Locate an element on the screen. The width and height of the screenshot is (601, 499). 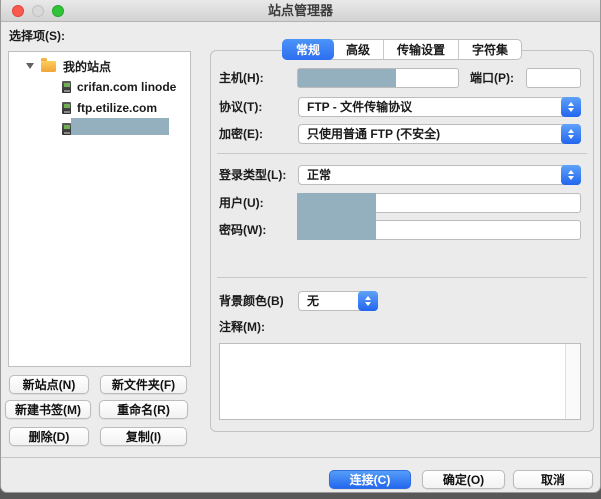
tree-item-label: crifan.com linode is located at coordinates (127, 87).